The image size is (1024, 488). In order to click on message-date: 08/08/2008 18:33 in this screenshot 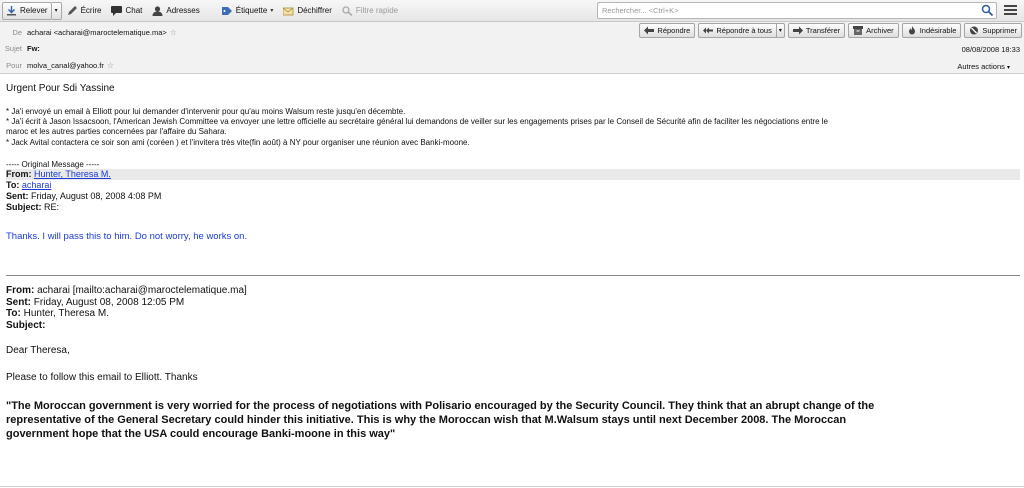, I will do `click(990, 49)`.